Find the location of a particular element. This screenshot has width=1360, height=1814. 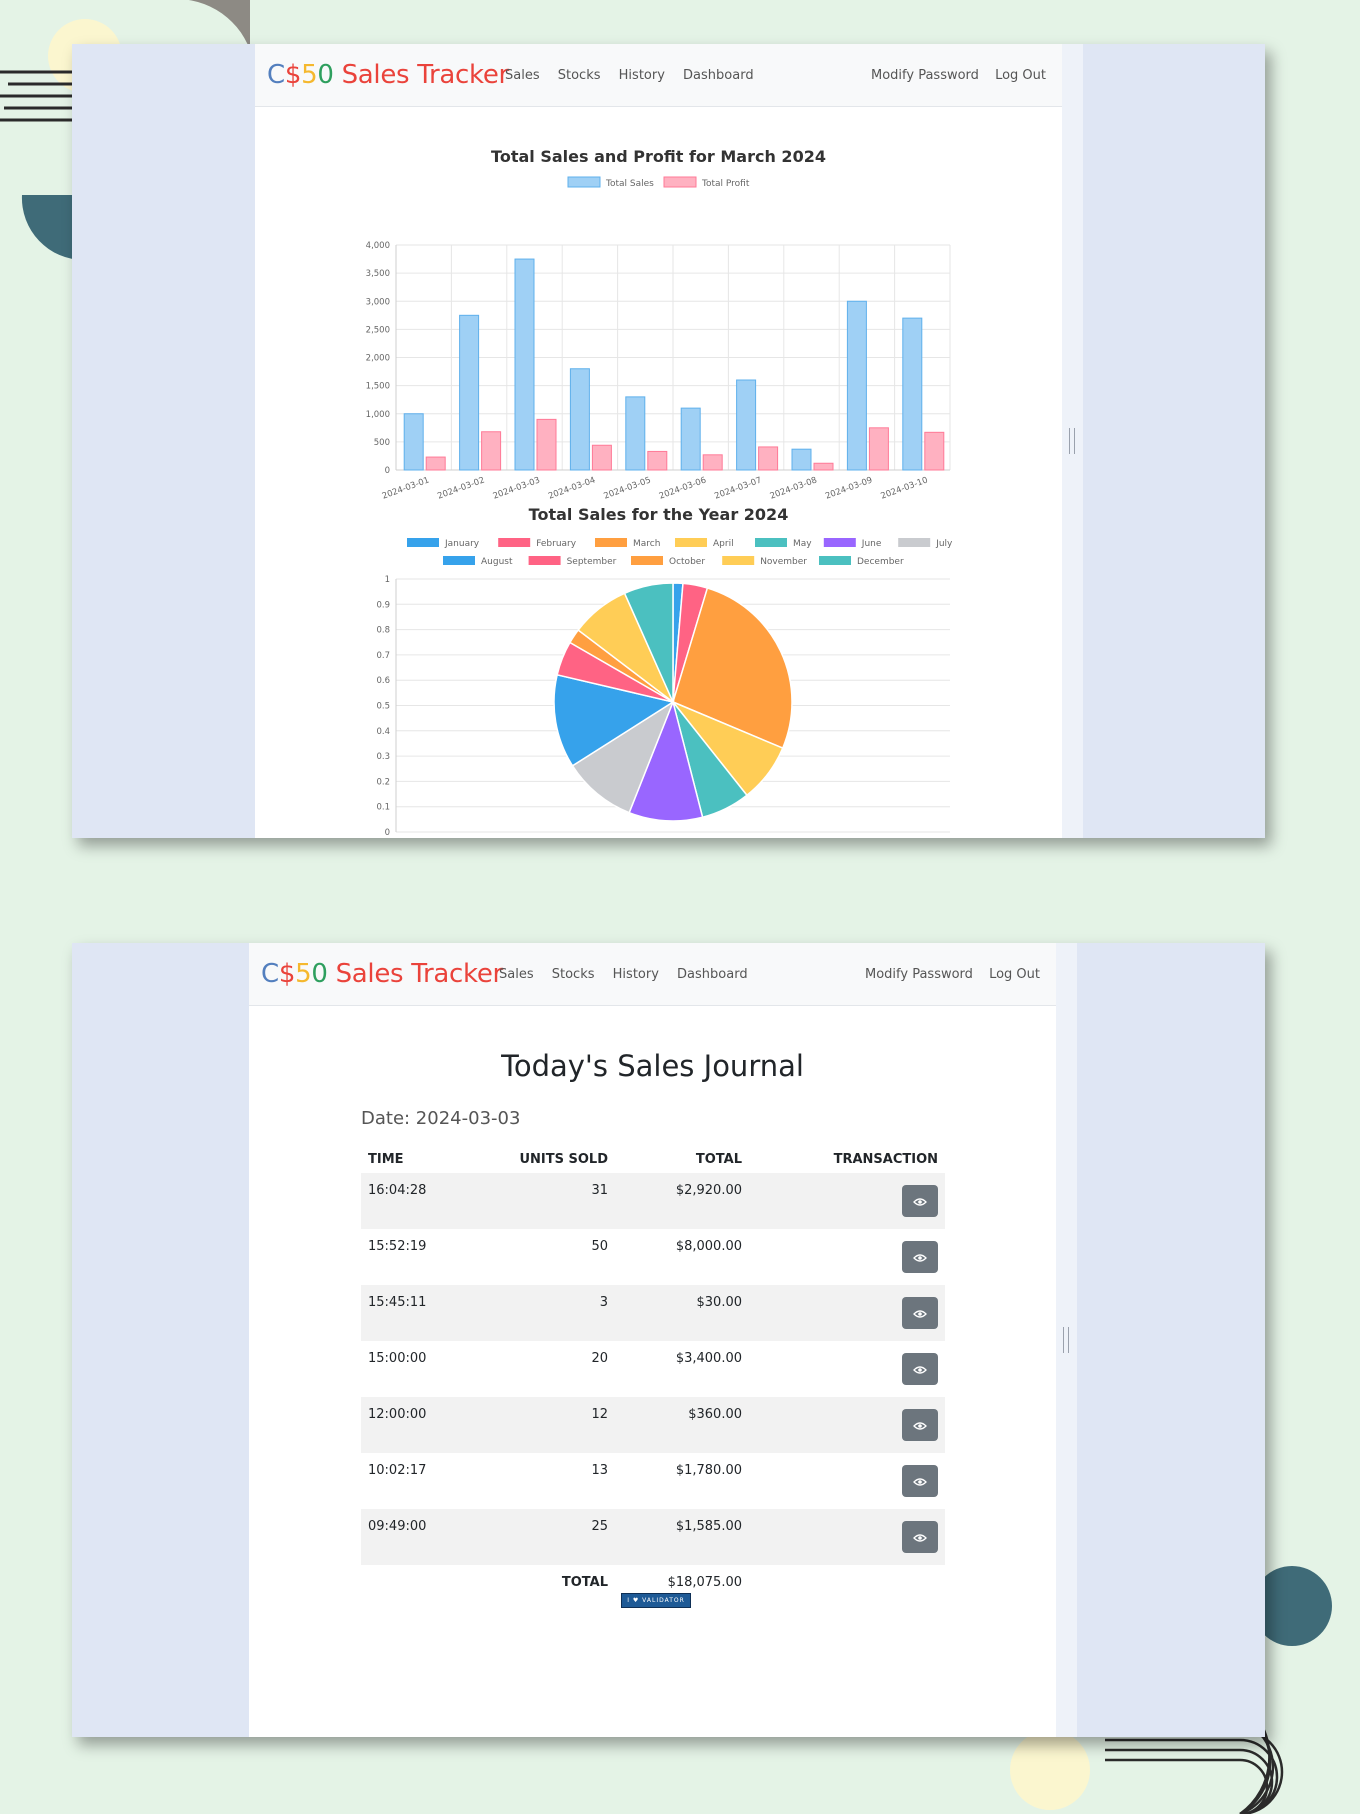

decor-gray-semicircle is located at coordinates (207, 25).